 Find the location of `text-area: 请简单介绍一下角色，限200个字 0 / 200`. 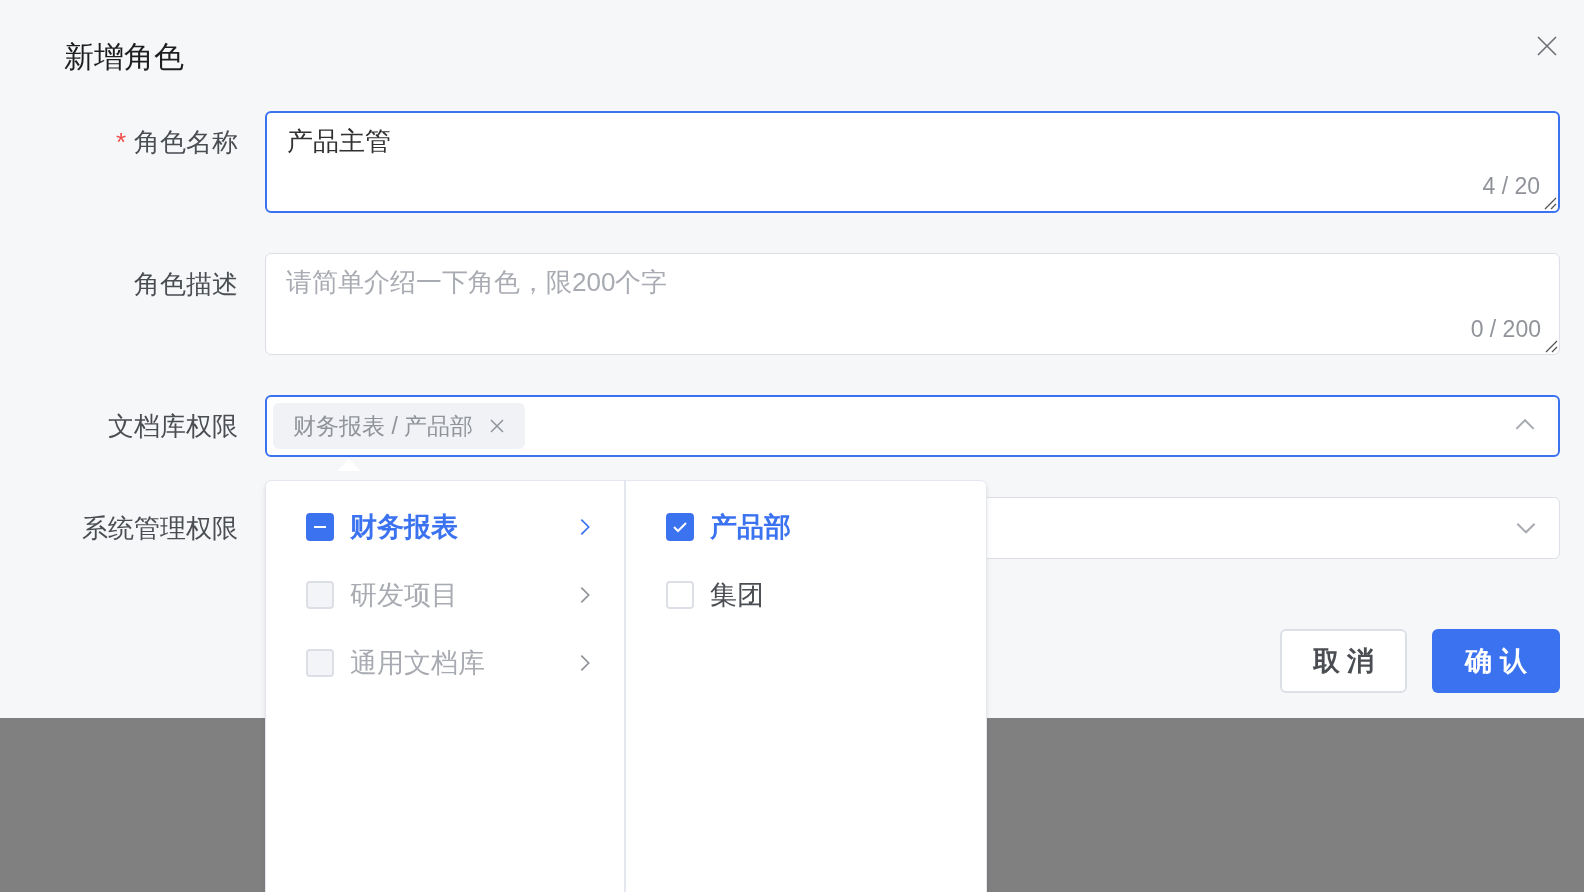

text-area: 请简单介绍一下角色，限200个字 0 / 200 is located at coordinates (912, 304).